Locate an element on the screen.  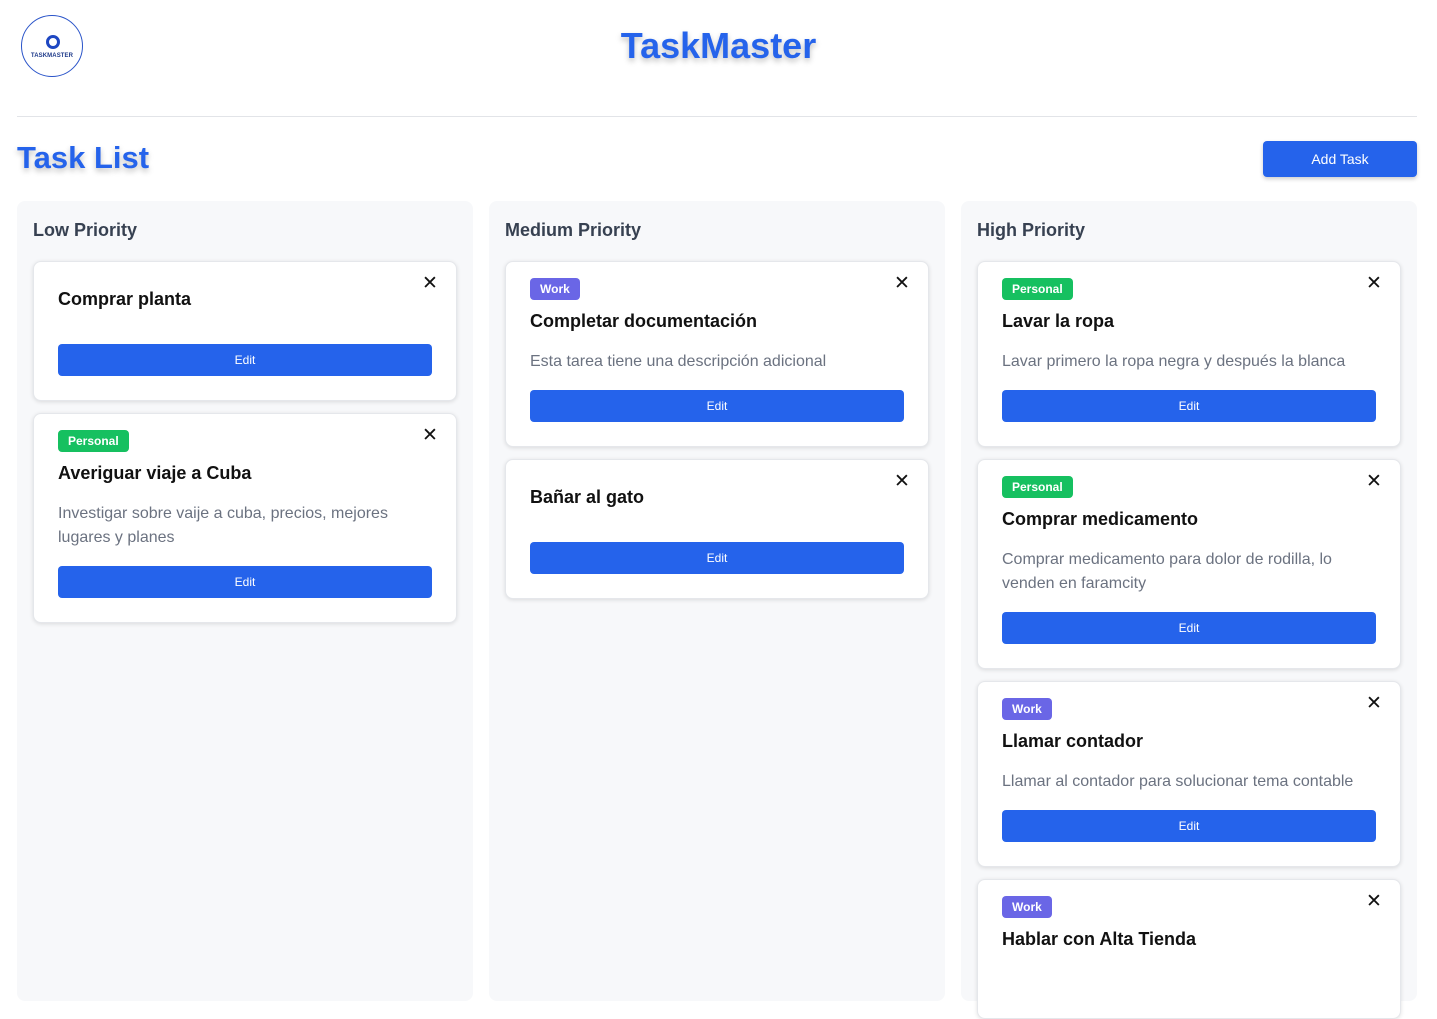
header-divider is located at coordinates (717, 116).